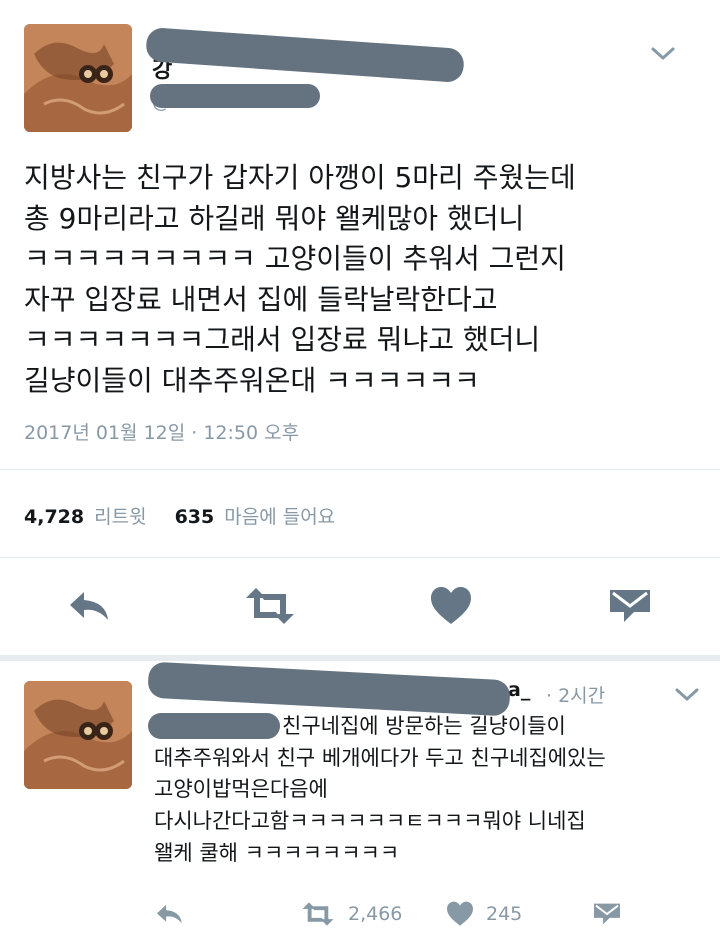 The width and height of the screenshot is (720, 948). What do you see at coordinates (252, 380) in the screenshot?
I see `tweet-text-line: 길냥이들이 대추주워온대 ㅋㅋㅋㅋㅋㅋ` at bounding box center [252, 380].